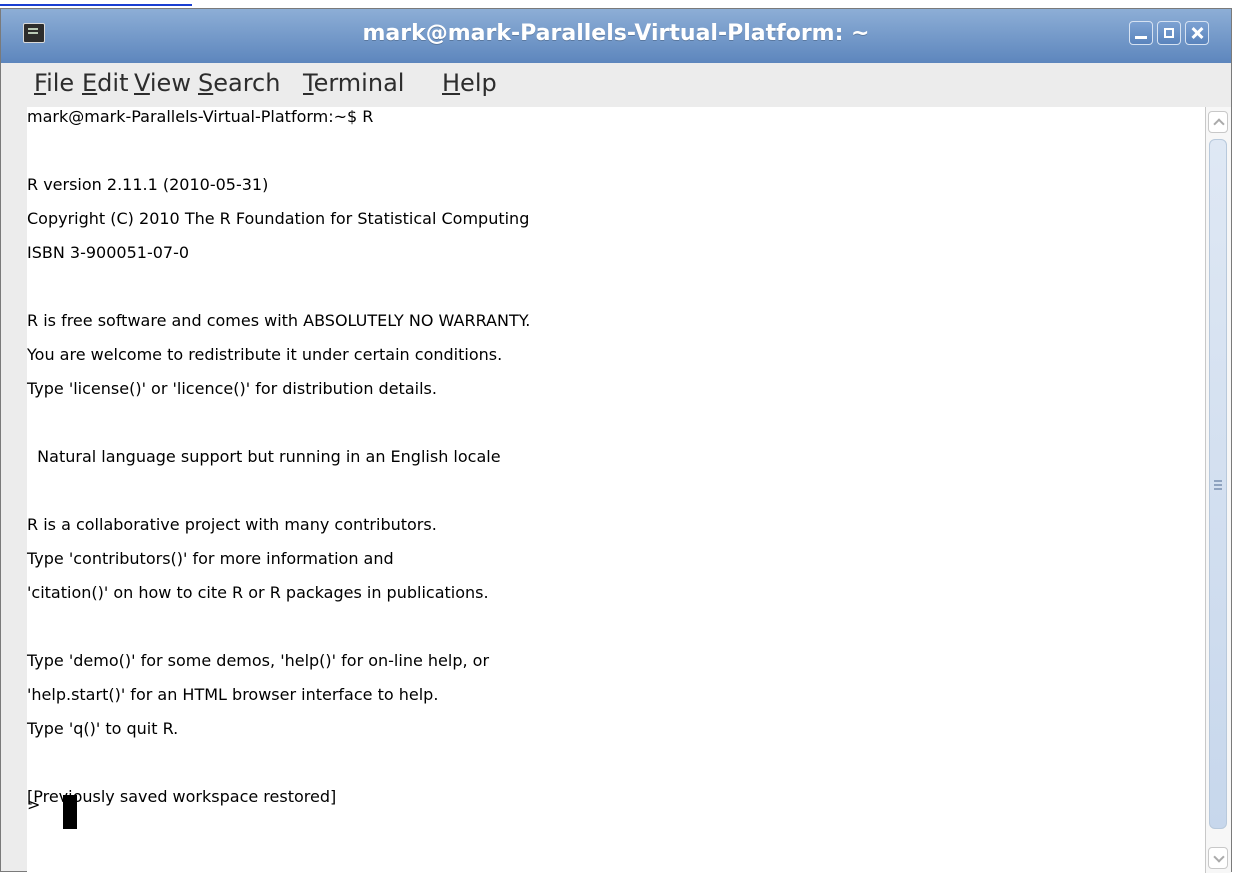  I want to click on menu-file-rest: ile, so click(60, 83).